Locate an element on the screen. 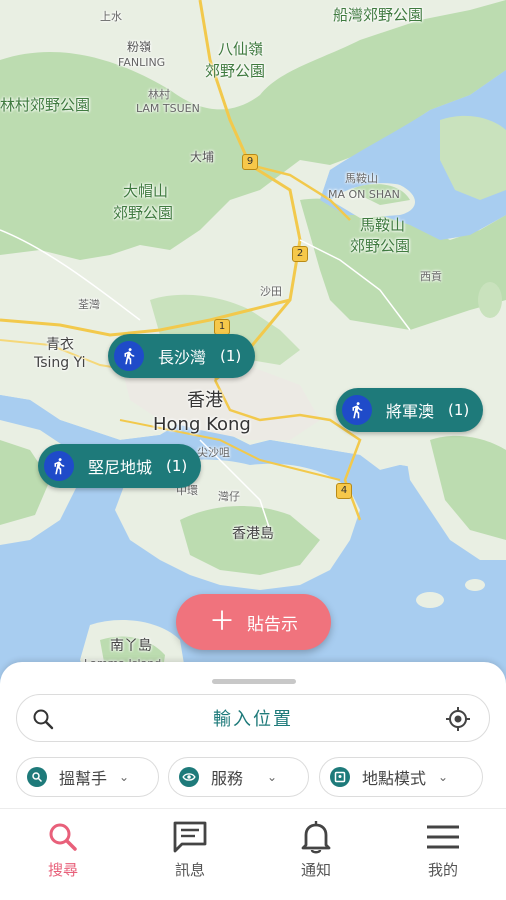 Image resolution: width=506 pixels, height=900 pixels. map-label-hong-kong-zh: 香港 is located at coordinates (205, 400).